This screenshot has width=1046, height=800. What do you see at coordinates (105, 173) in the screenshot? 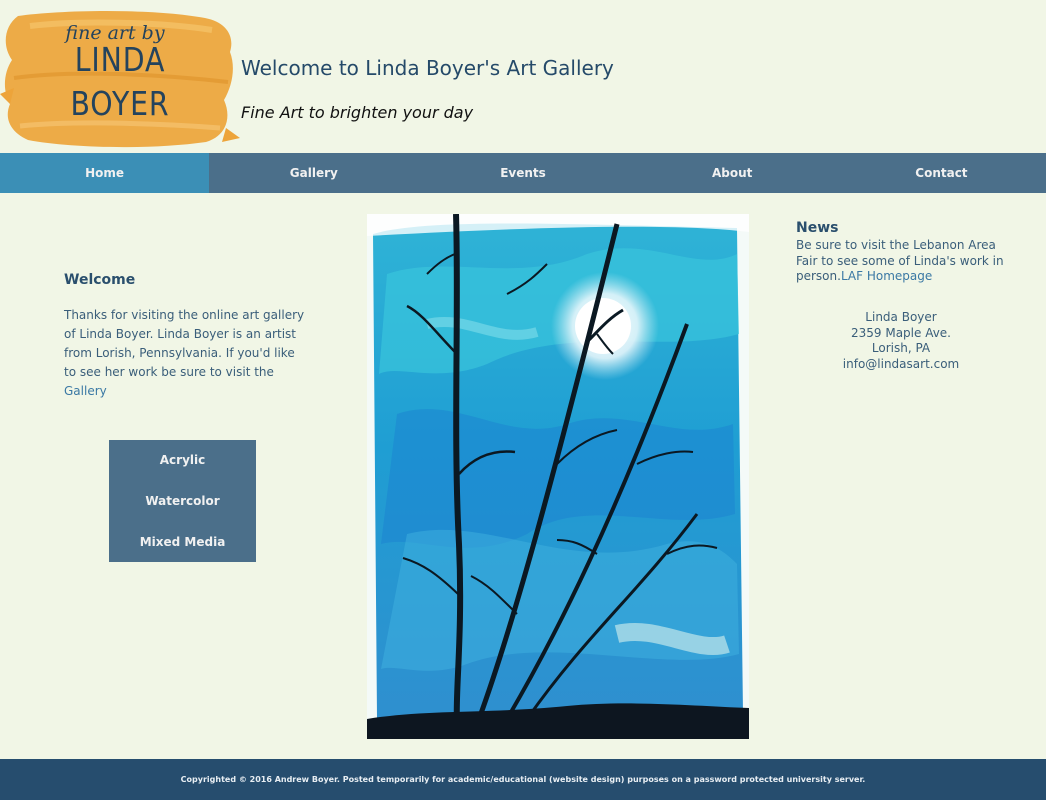
I see `nav-item-home: Home` at bounding box center [105, 173].